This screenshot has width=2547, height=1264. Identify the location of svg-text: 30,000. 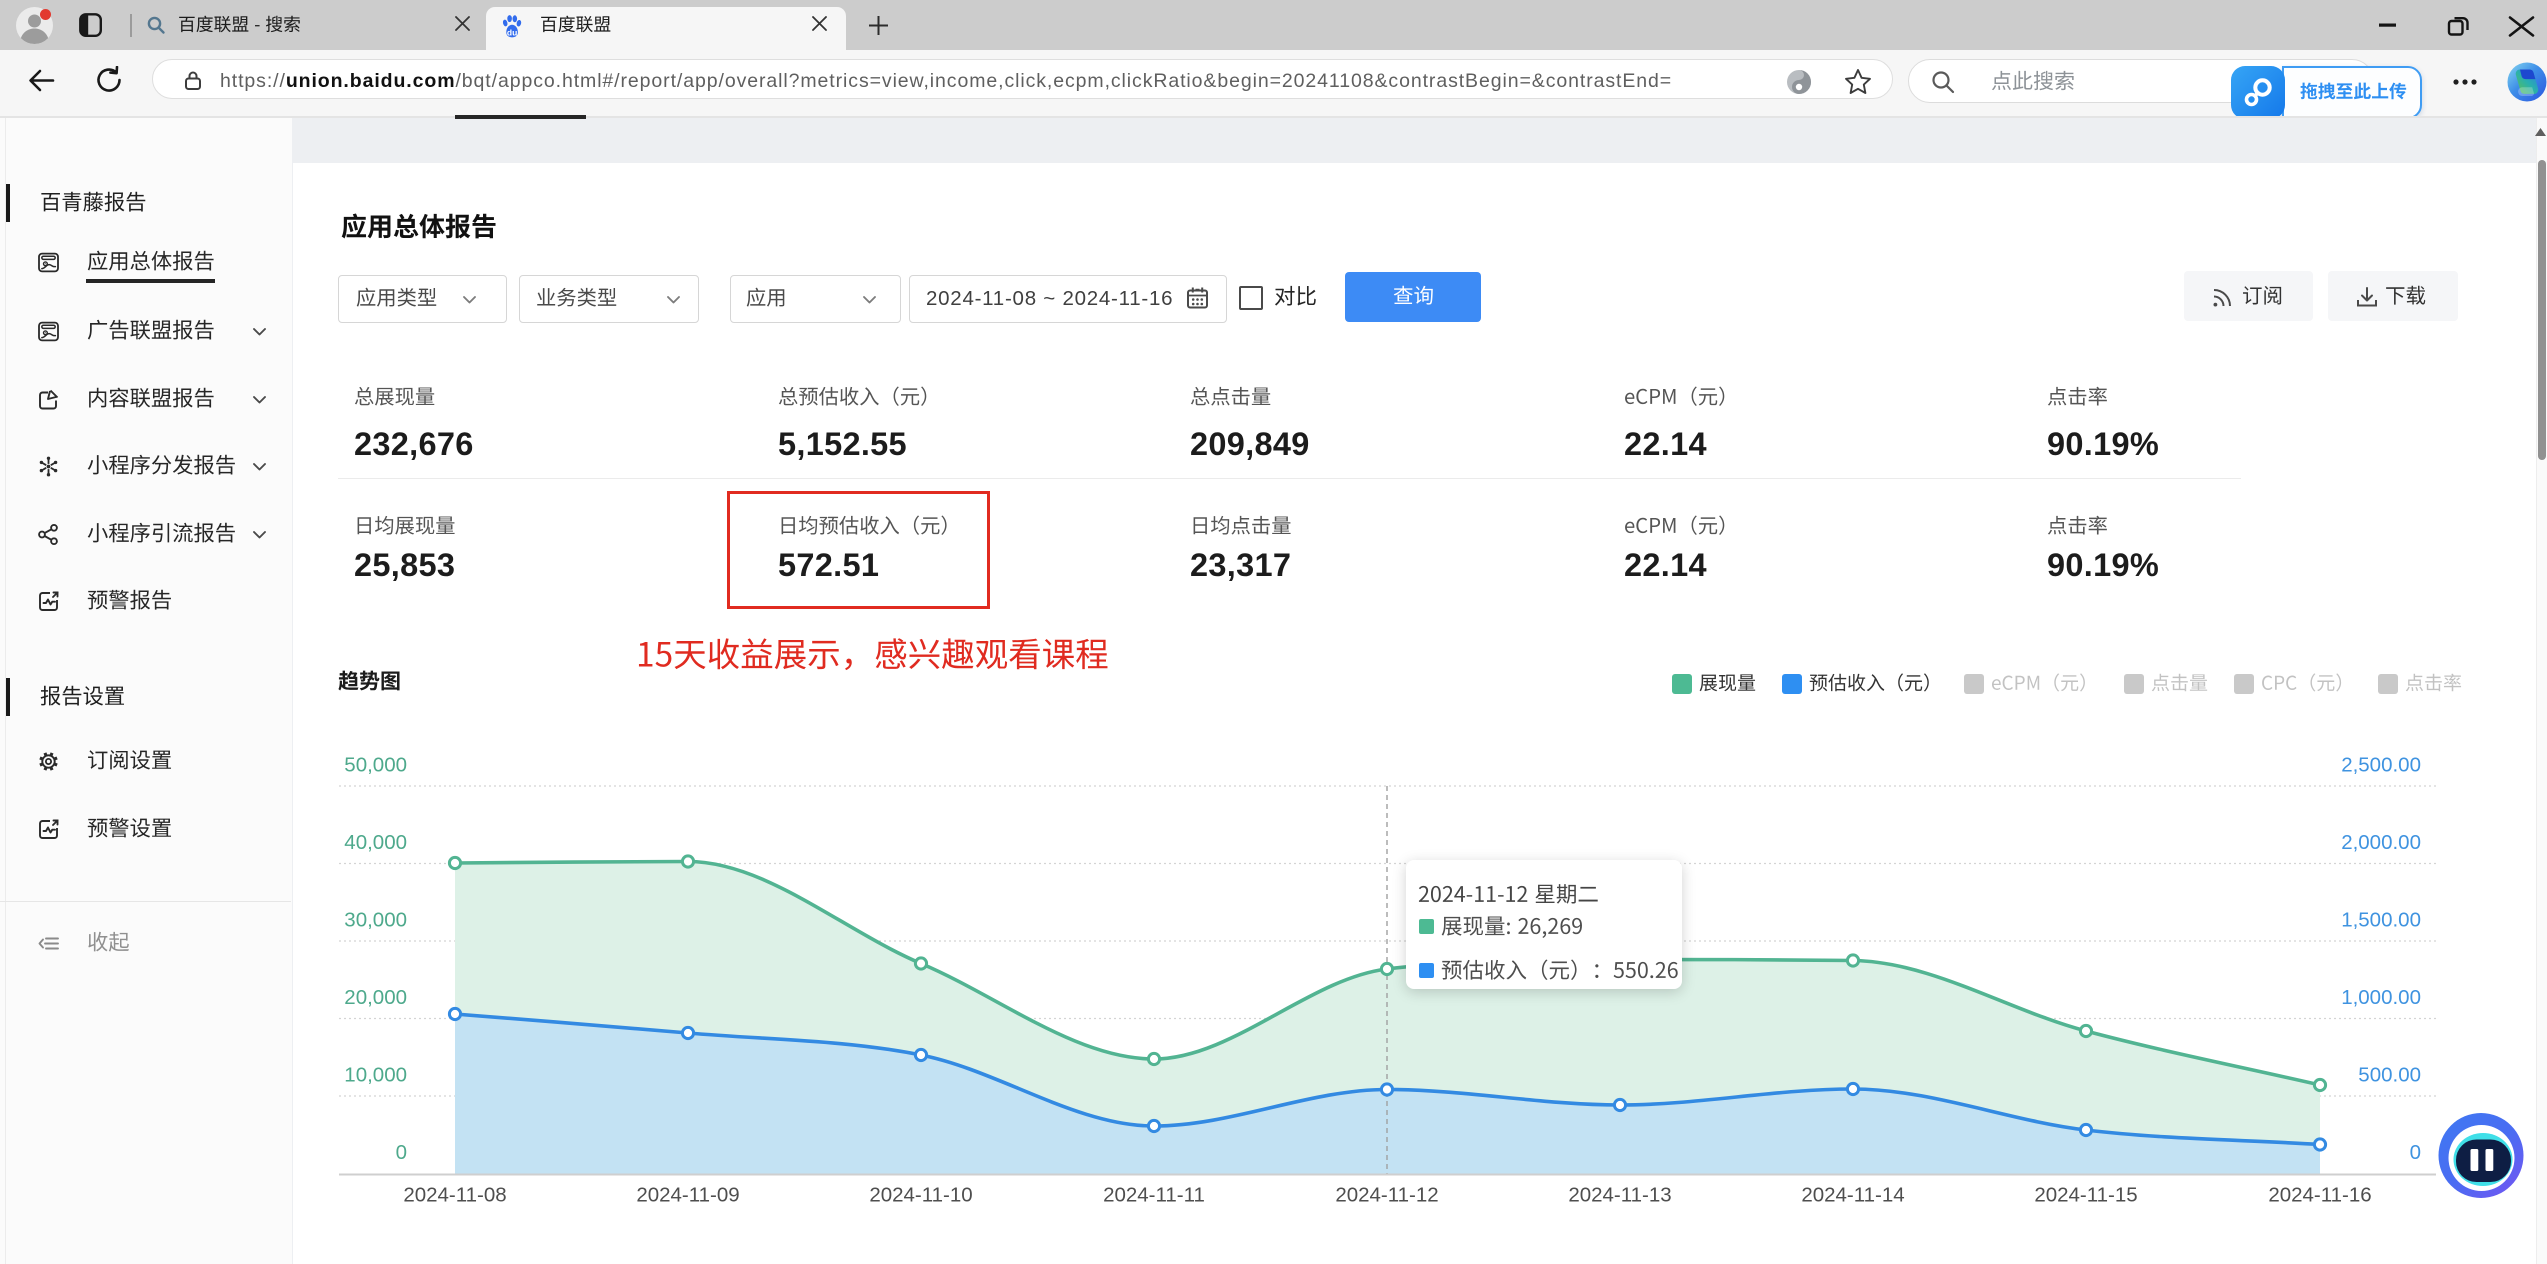
(375, 920).